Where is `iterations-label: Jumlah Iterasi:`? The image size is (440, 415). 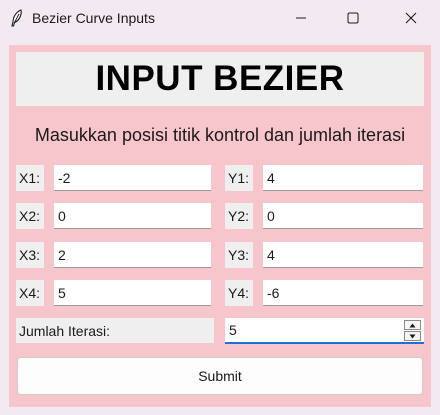 iterations-label: Jumlah Iterasi: is located at coordinates (115, 330).